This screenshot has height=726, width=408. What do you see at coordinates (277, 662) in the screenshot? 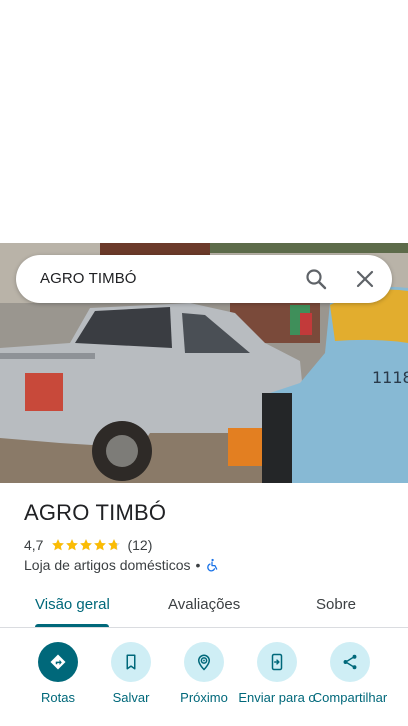
I see `send-to-phone-icon` at bounding box center [277, 662].